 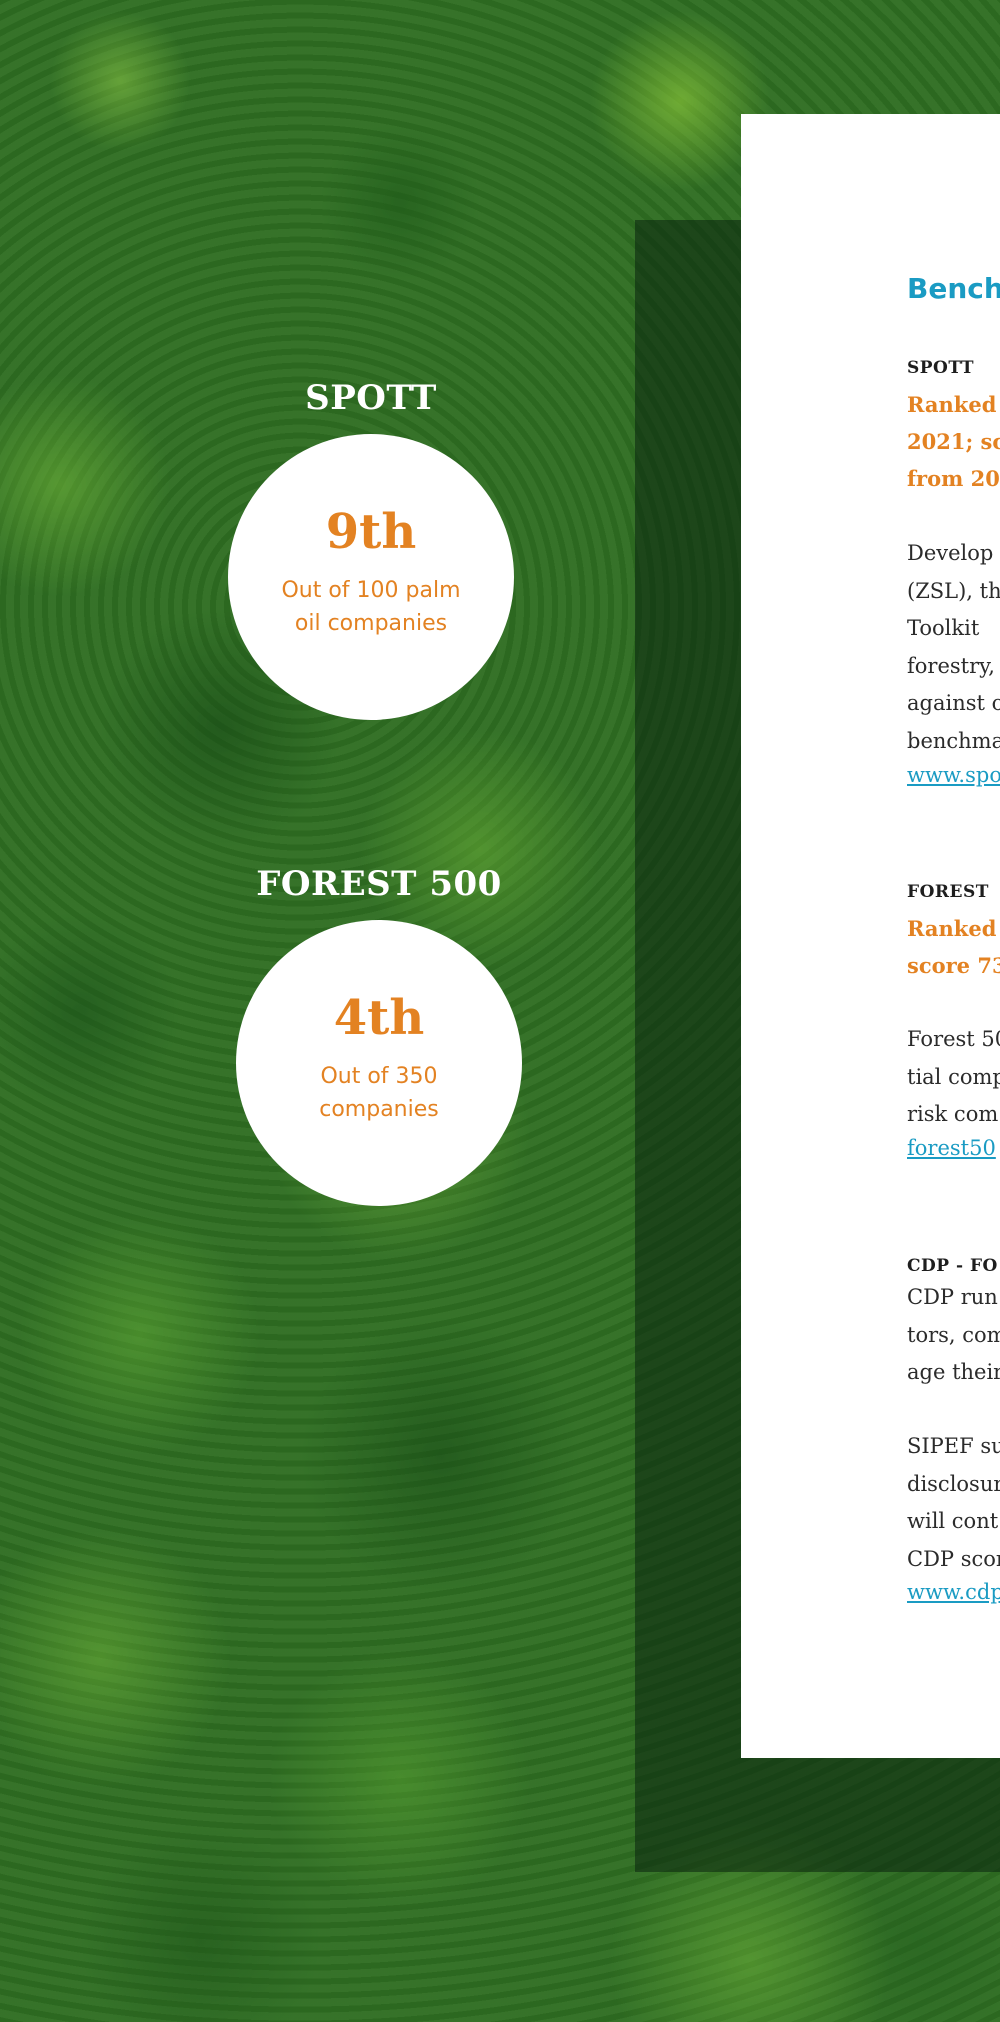 What do you see at coordinates (952, 1266) in the screenshot?
I see `cdp-section-title: CDP - FO` at bounding box center [952, 1266].